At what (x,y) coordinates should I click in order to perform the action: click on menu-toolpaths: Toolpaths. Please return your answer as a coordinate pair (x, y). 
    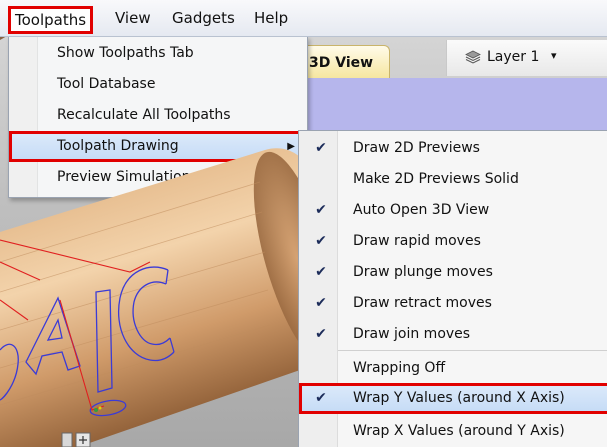
    Looking at the image, I should click on (51, 20).